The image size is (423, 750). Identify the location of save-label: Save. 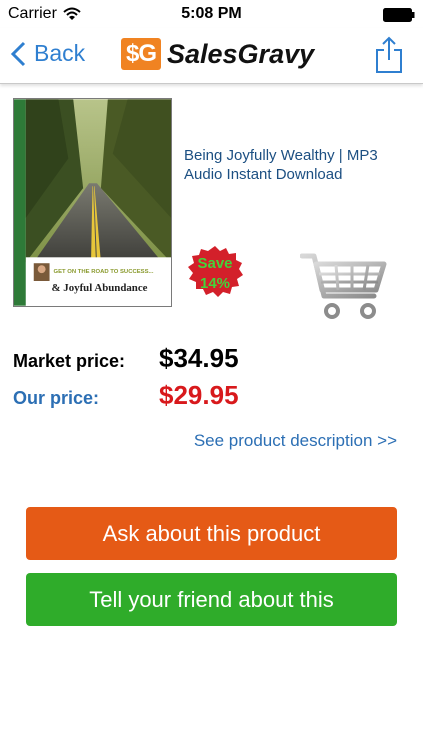
(214, 263).